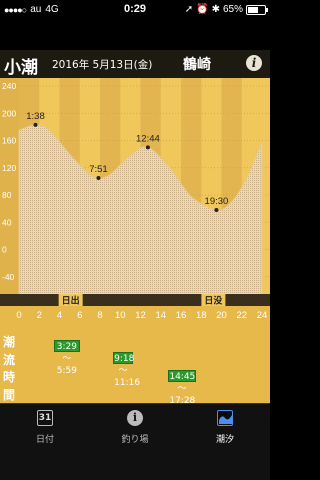 Image resolution: width=320 pixels, height=480 pixels. I want to click on flow-period-bar: 14:45～17:28, so click(182, 388).